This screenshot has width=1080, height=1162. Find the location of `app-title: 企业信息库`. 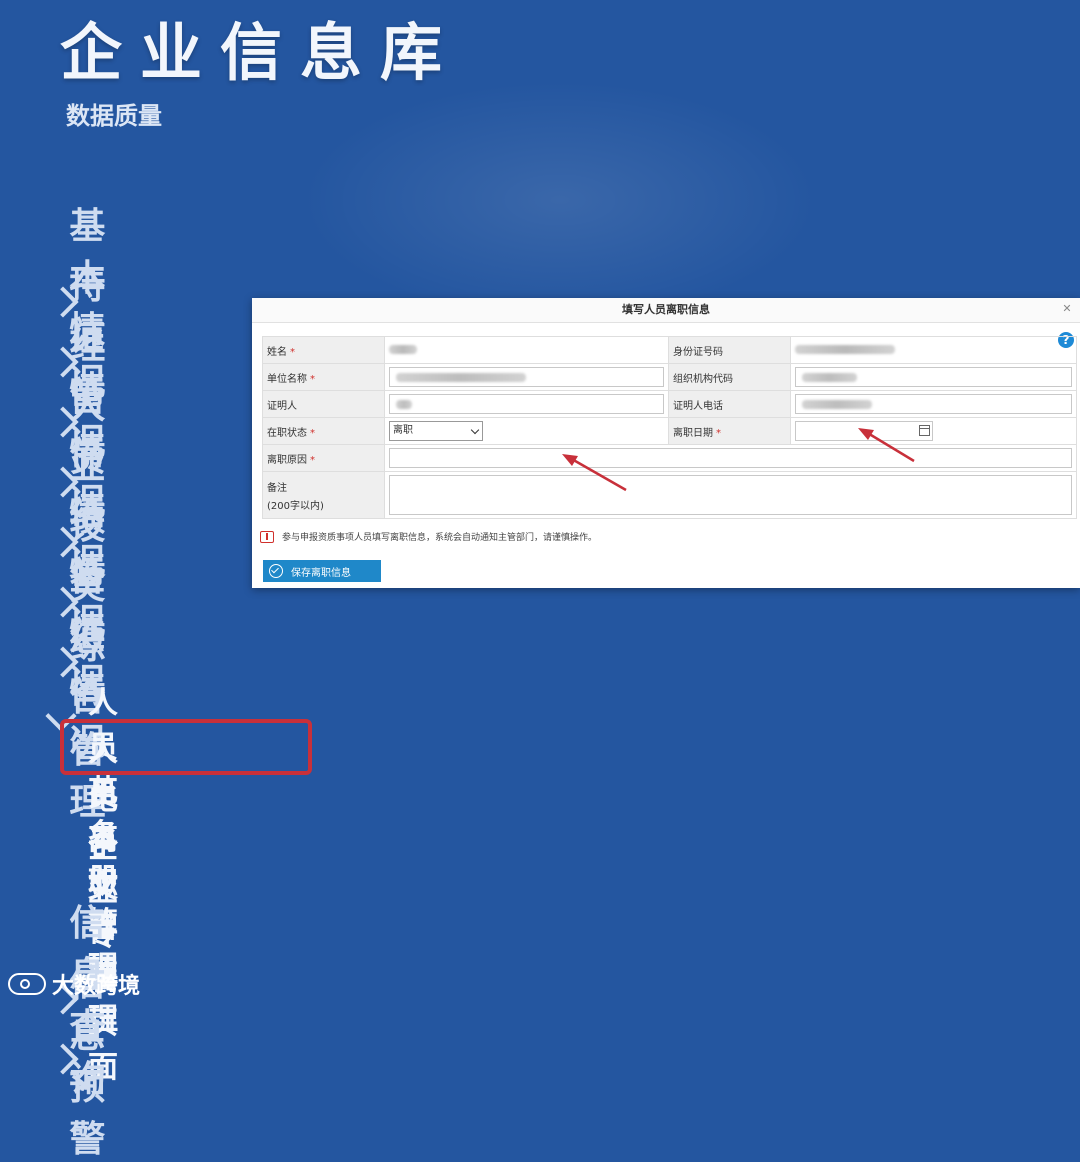

app-title: 企业信息库 is located at coordinates (260, 52).